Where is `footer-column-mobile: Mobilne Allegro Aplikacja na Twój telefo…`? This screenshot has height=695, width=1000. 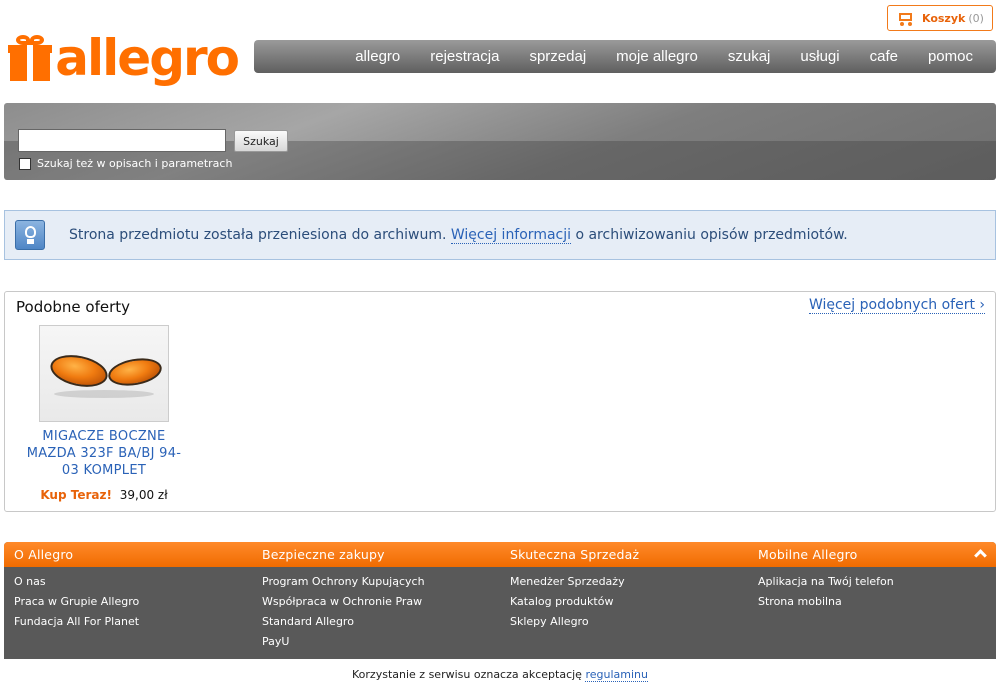 footer-column-mobile: Mobilne Allegro Aplikacja na Twój telefo… is located at coordinates (868, 578).